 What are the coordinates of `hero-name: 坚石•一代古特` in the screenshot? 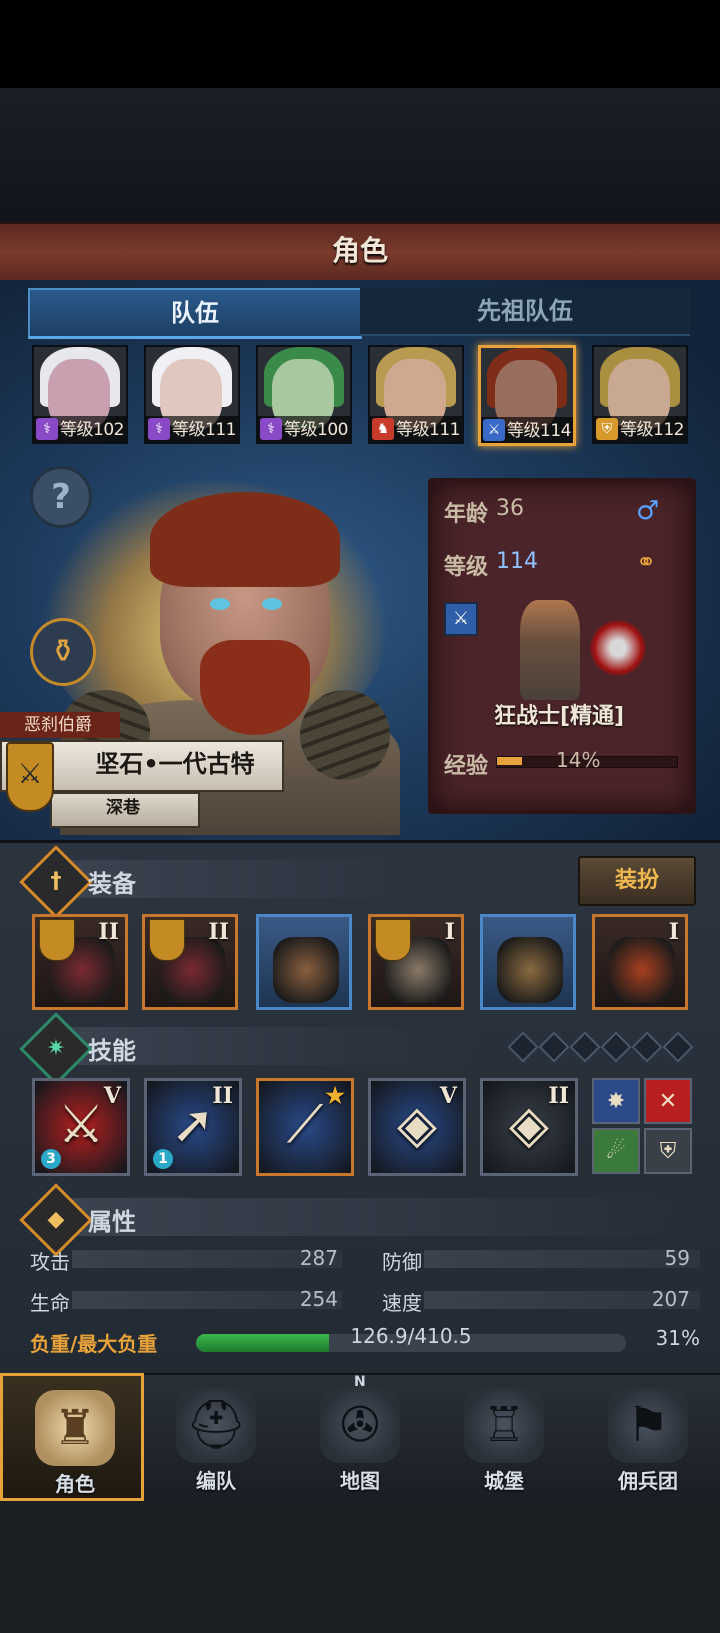 It's located at (175, 764).